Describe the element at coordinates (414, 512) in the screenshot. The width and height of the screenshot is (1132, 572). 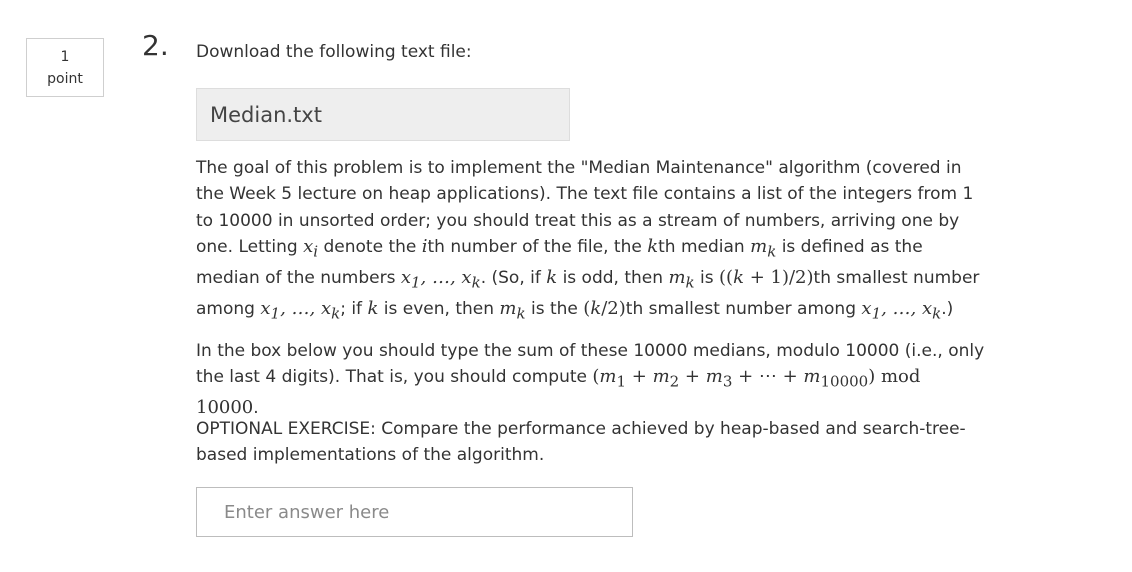
I see `answer-input` at that location.